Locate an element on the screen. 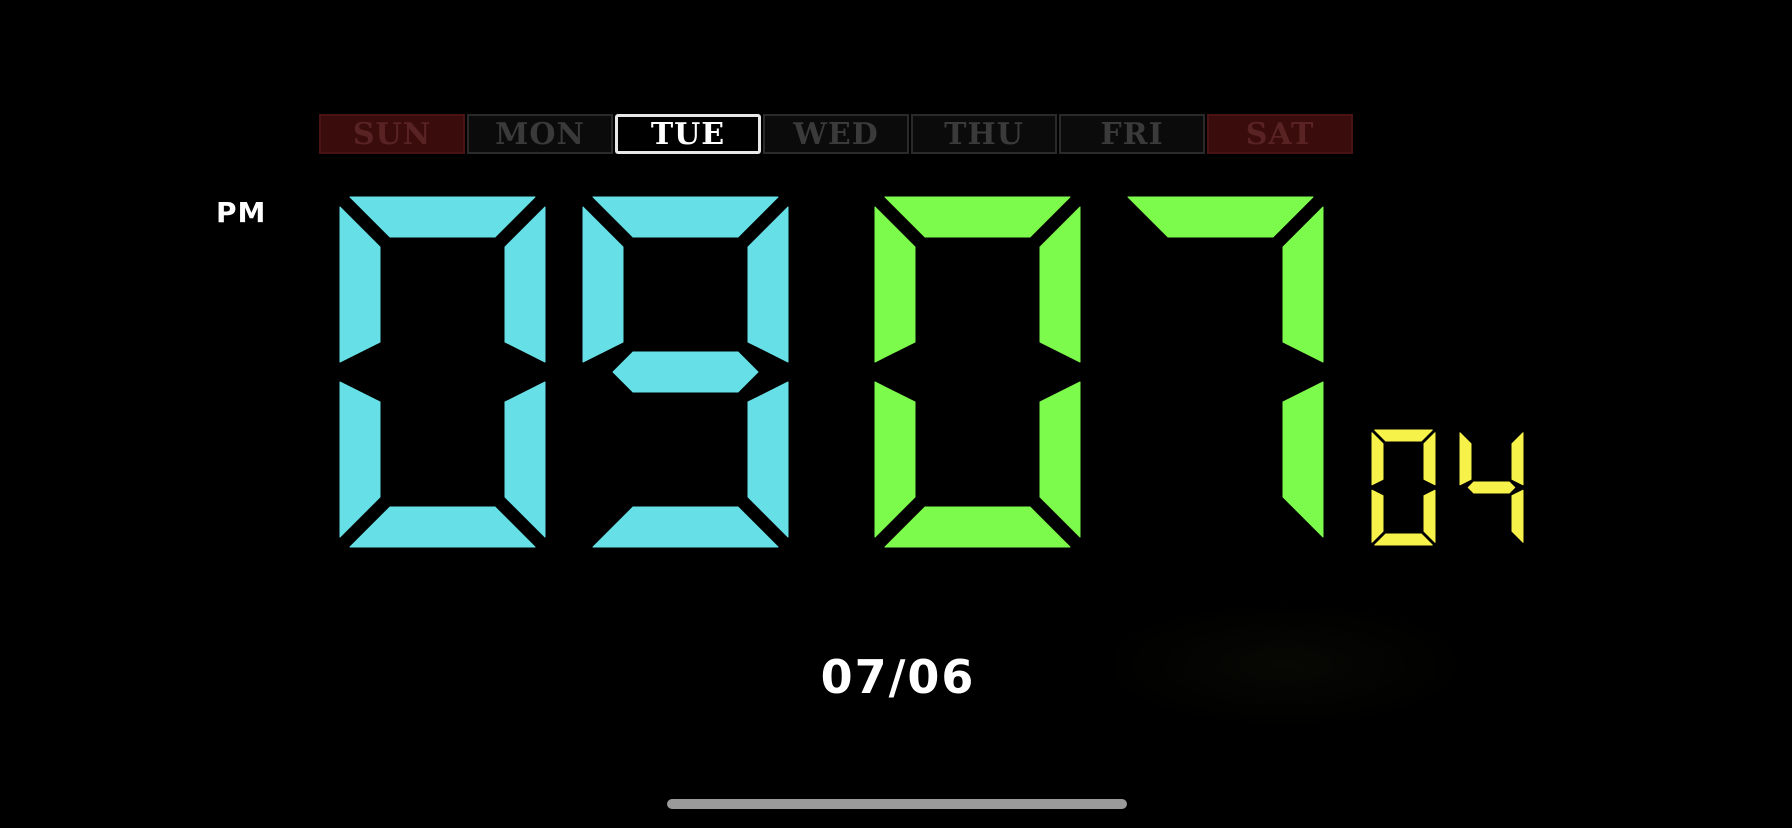 Image resolution: width=1792 pixels, height=828 pixels. second-tens-digit-segment-c is located at coordinates (1429, 516).